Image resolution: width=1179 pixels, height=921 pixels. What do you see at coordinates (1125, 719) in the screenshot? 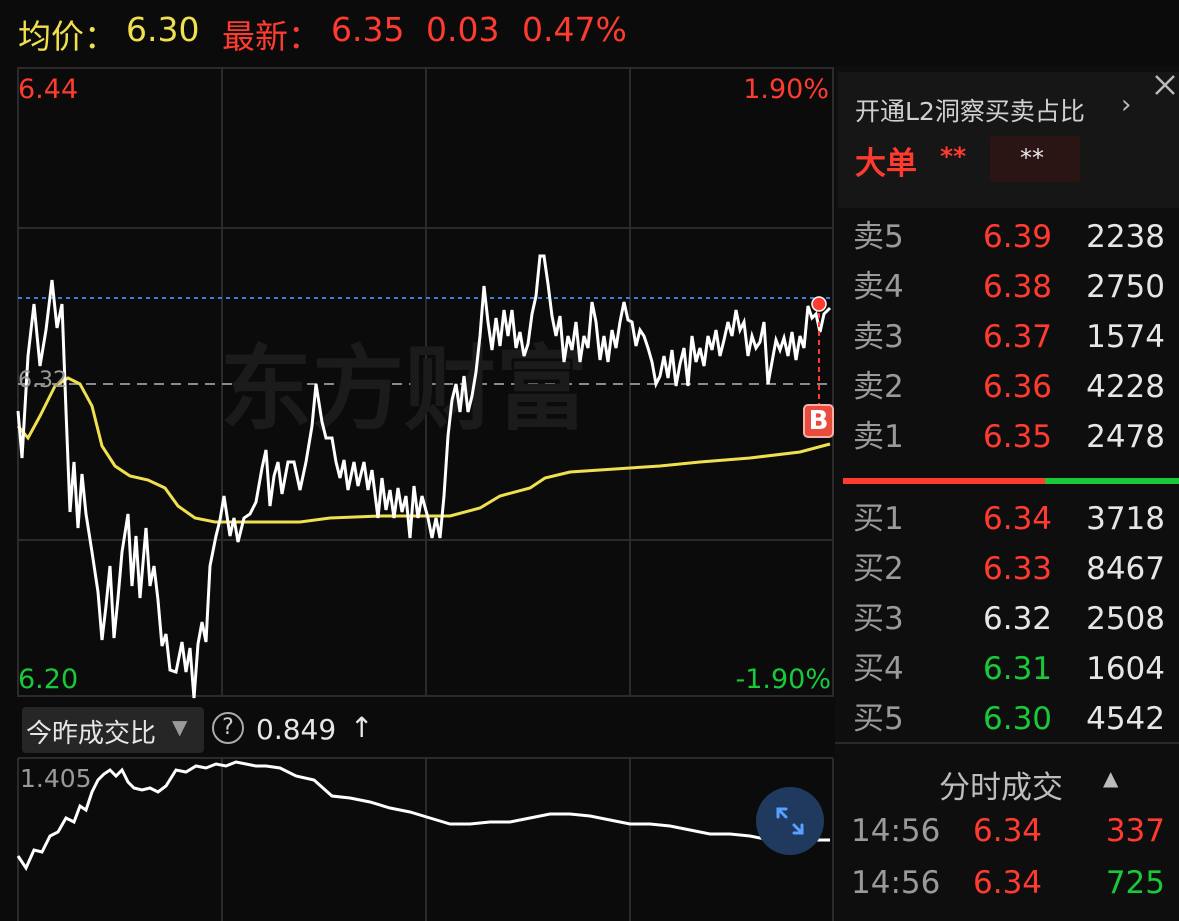
I see `bid-qty: 4542` at bounding box center [1125, 719].